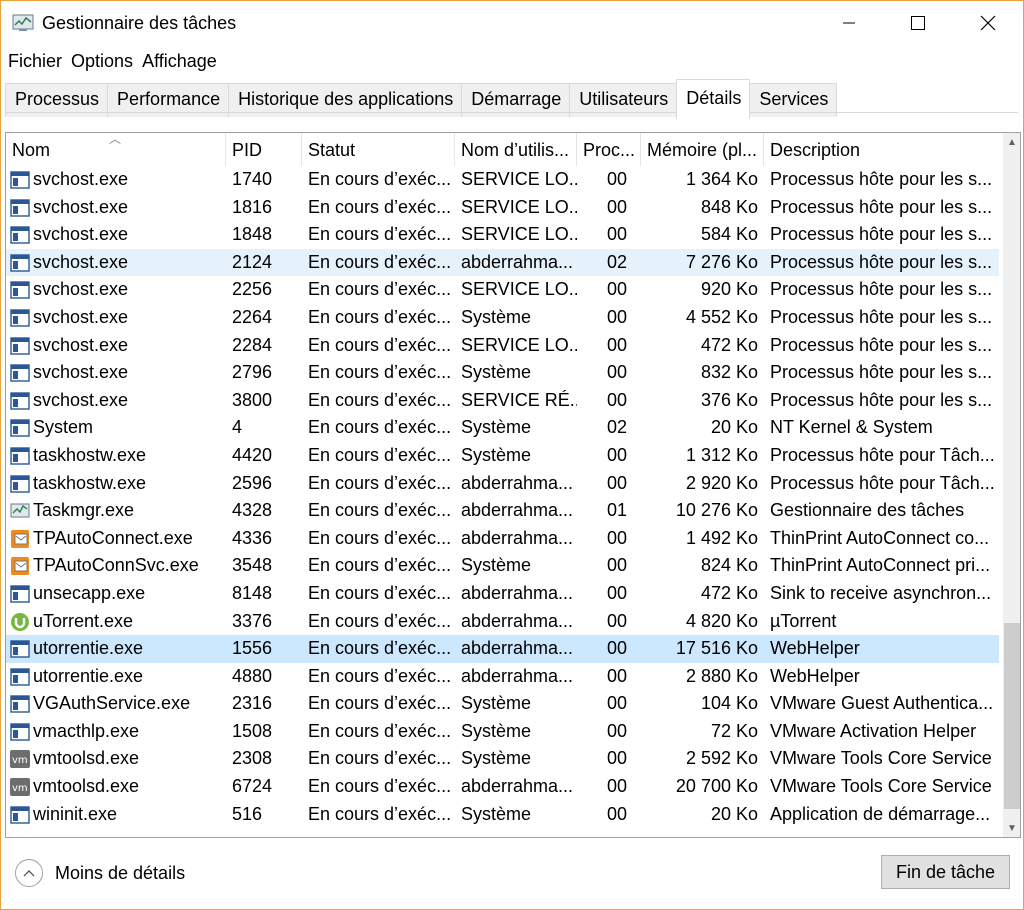 The width and height of the screenshot is (1024, 910). What do you see at coordinates (116, 566) in the screenshot?
I see `process-name-cell: TPAutoConnSvc.exe` at bounding box center [116, 566].